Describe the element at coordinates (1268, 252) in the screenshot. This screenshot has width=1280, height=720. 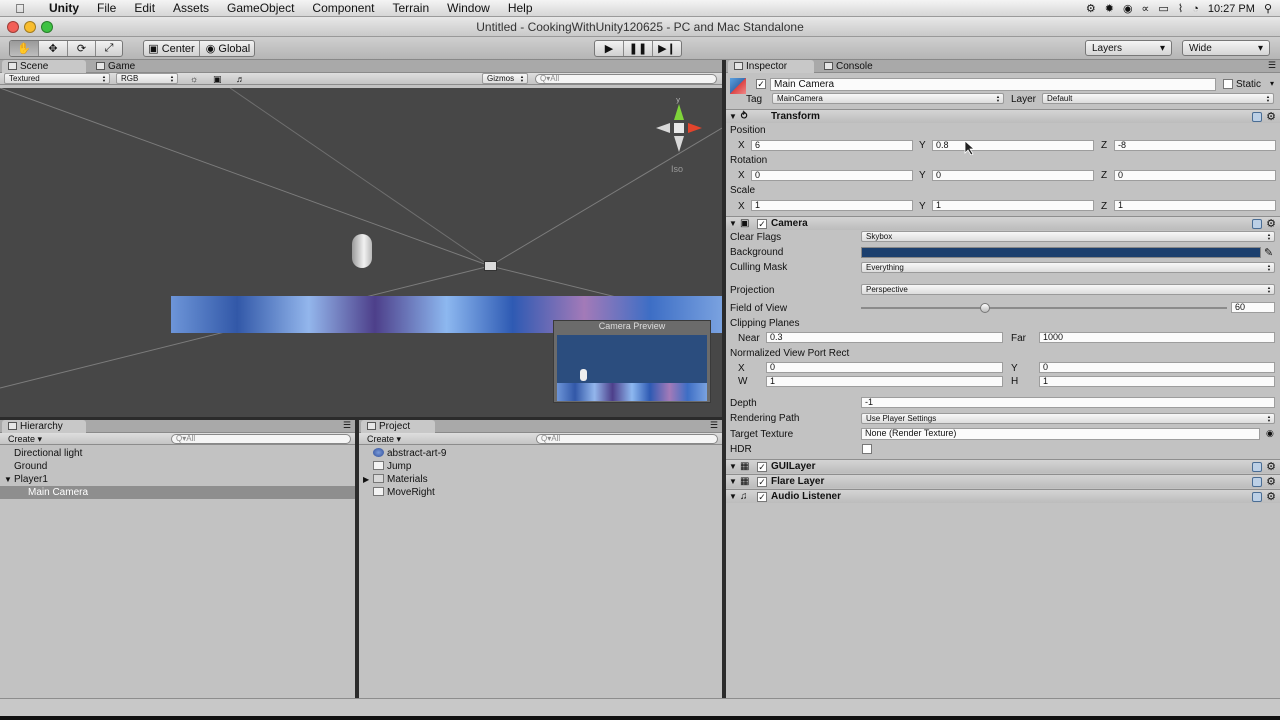
I see `eyedropper-icon: ✎` at that location.